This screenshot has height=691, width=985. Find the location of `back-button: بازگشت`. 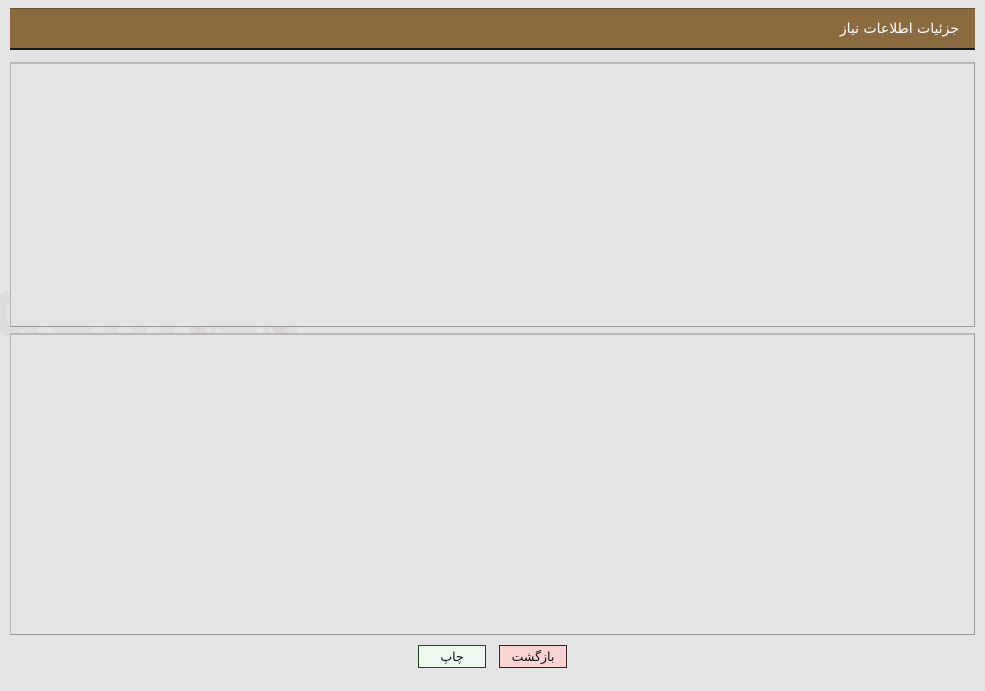

back-button: بازگشت is located at coordinates (533, 656).